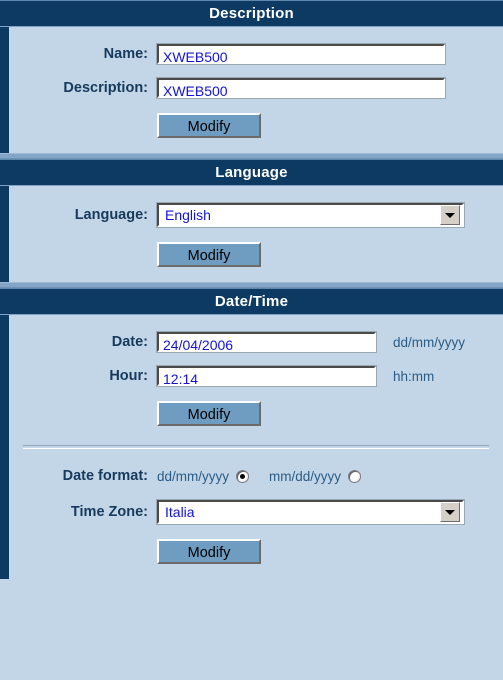 This screenshot has width=503, height=680. What do you see at coordinates (266, 376) in the screenshot?
I see `hour-input: 12:14` at bounding box center [266, 376].